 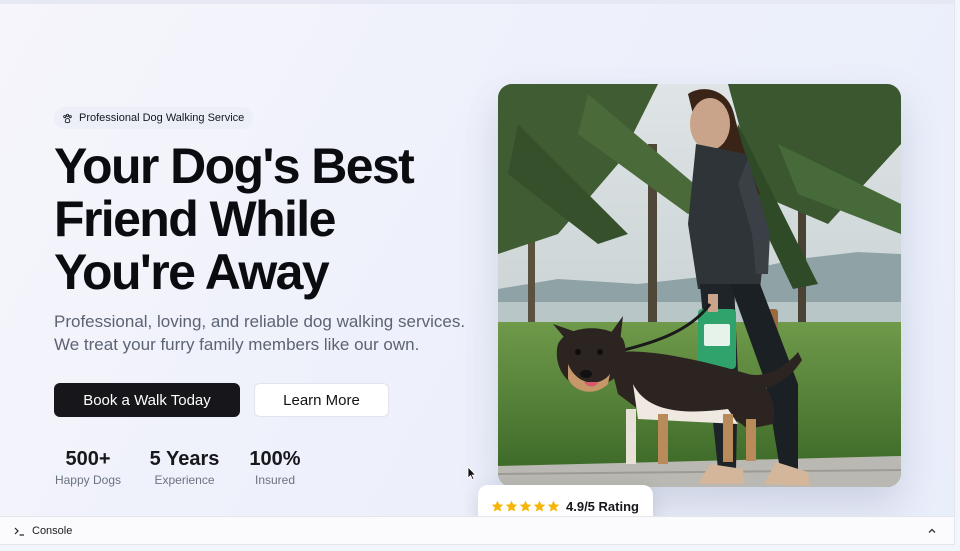 I want to click on terminal-icon, so click(x=19, y=531).